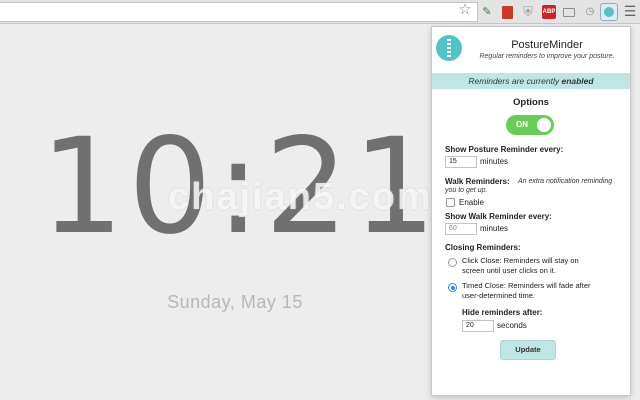 Image resolution: width=640 pixels, height=400 pixels. What do you see at coordinates (498, 216) in the screenshot?
I see `walk-interval-label: Show Walk Reminder every:` at bounding box center [498, 216].